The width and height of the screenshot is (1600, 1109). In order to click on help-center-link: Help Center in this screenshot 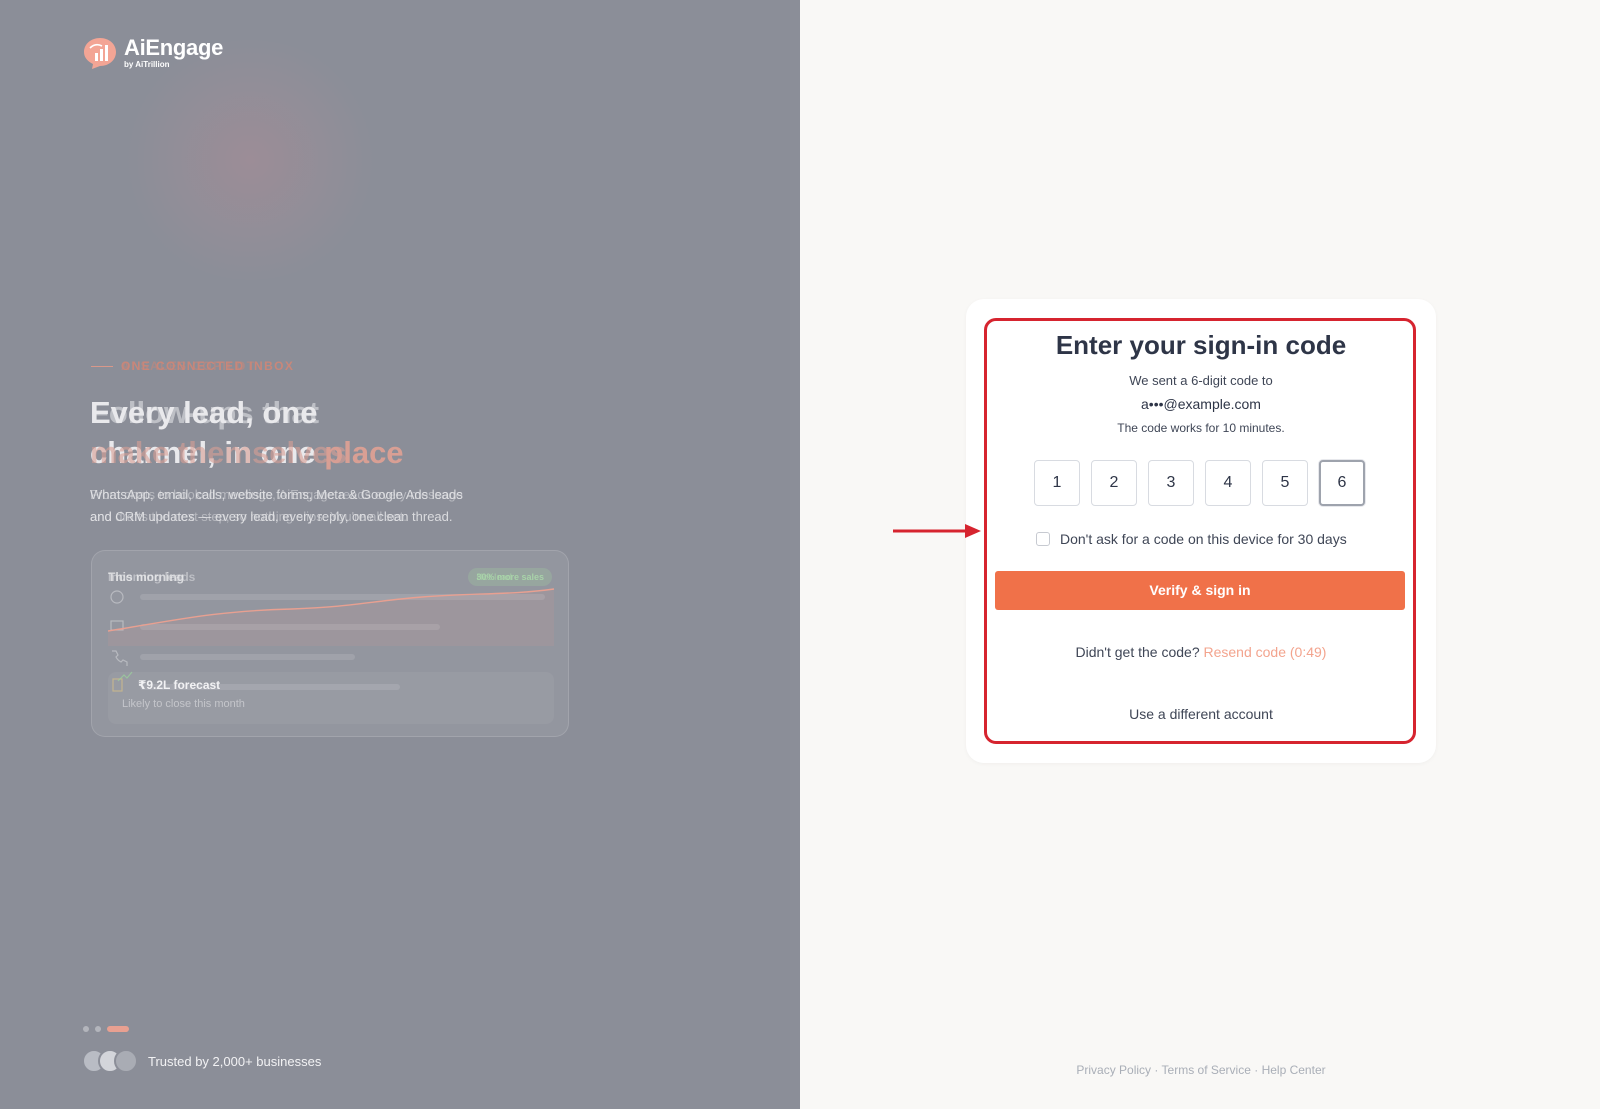, I will do `click(1294, 1070)`.